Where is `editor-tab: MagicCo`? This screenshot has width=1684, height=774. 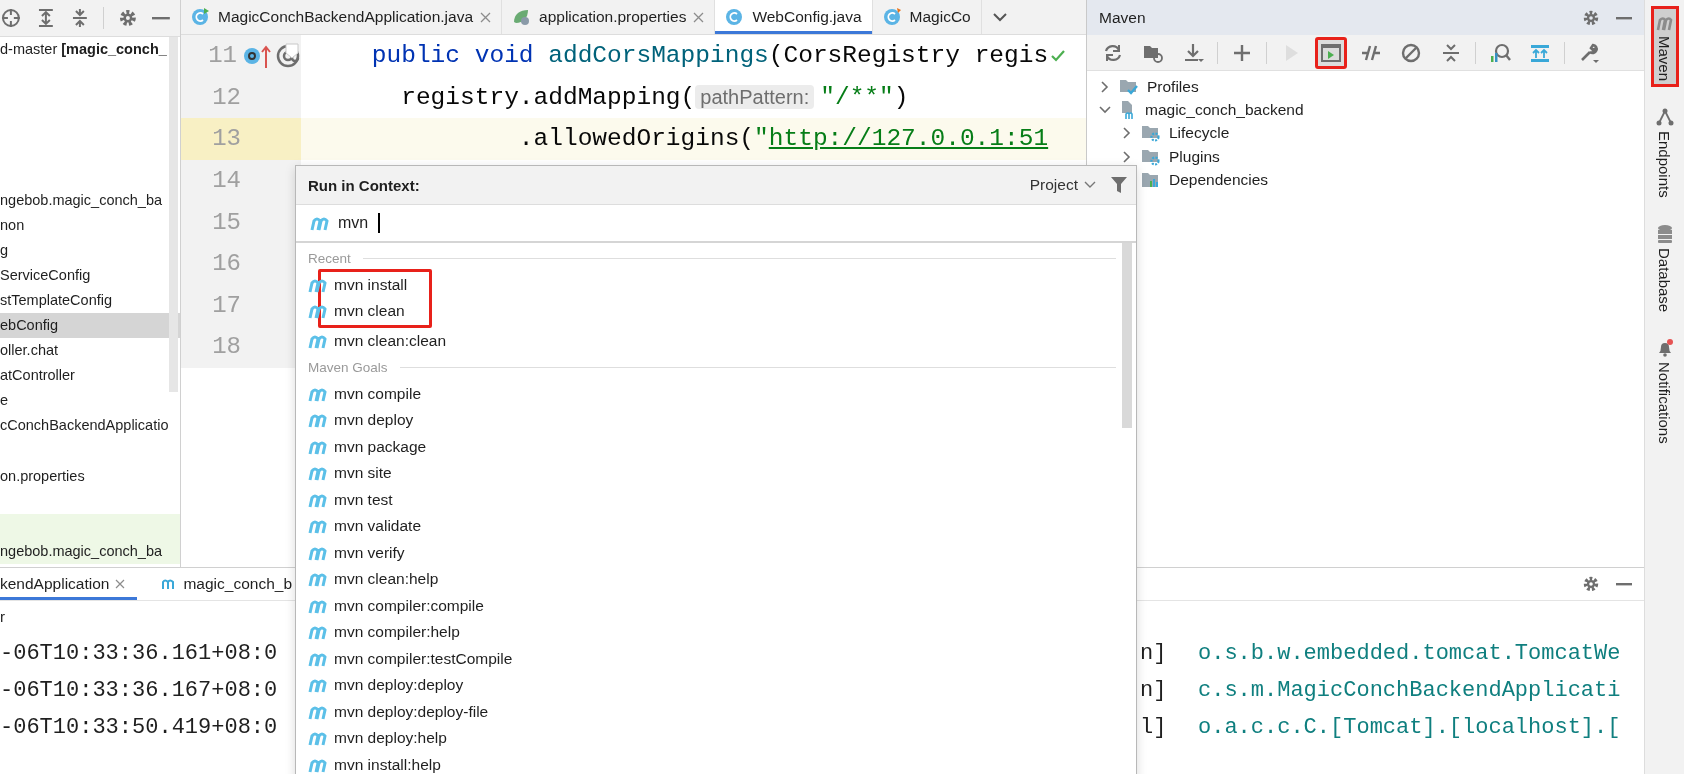
editor-tab: MagicCo is located at coordinates (927, 17).